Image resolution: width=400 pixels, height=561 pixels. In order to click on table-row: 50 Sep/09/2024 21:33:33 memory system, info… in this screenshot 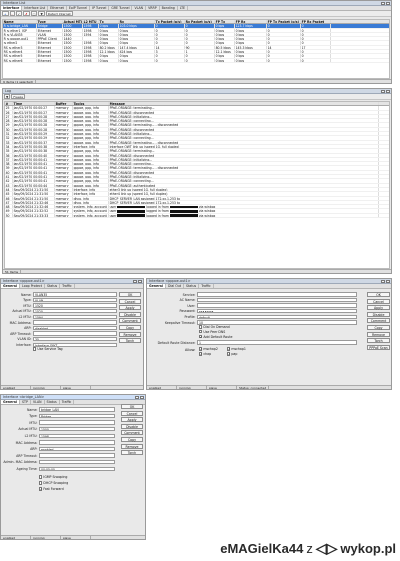, I will do `click(197, 216)`.